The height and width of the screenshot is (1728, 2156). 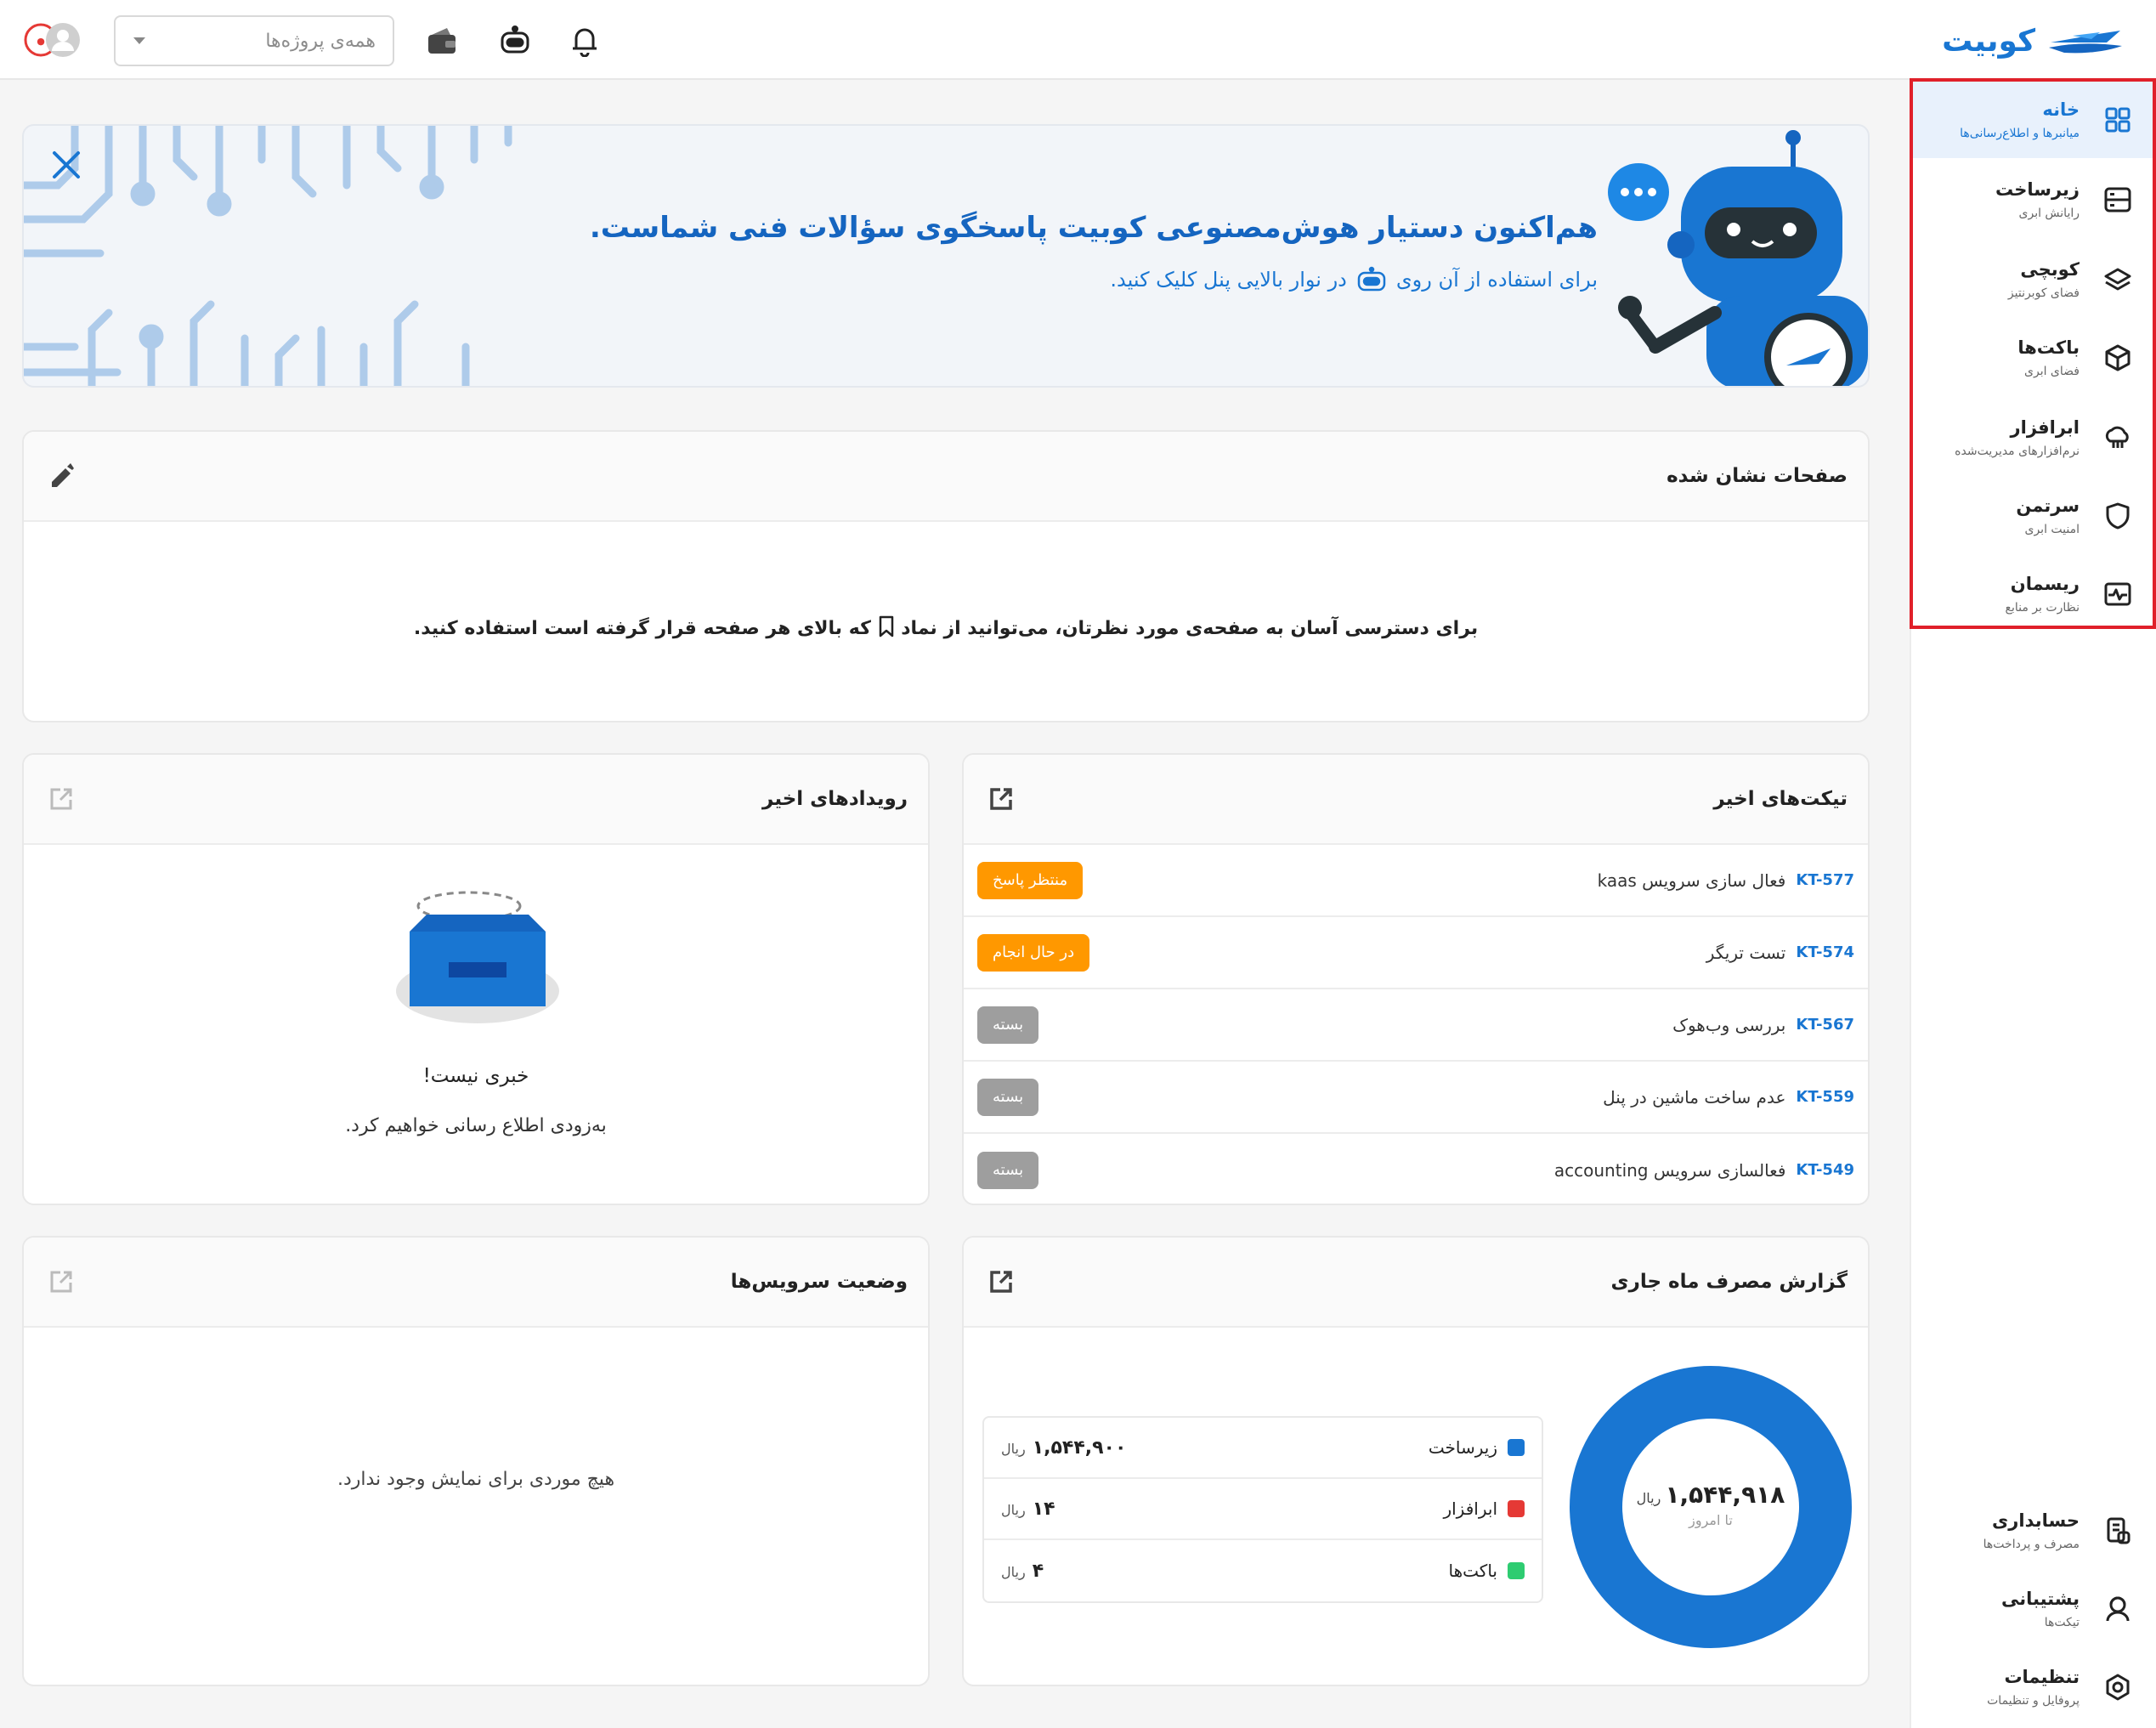 What do you see at coordinates (2118, 594) in the screenshot?
I see `monitor-pulse-icon` at bounding box center [2118, 594].